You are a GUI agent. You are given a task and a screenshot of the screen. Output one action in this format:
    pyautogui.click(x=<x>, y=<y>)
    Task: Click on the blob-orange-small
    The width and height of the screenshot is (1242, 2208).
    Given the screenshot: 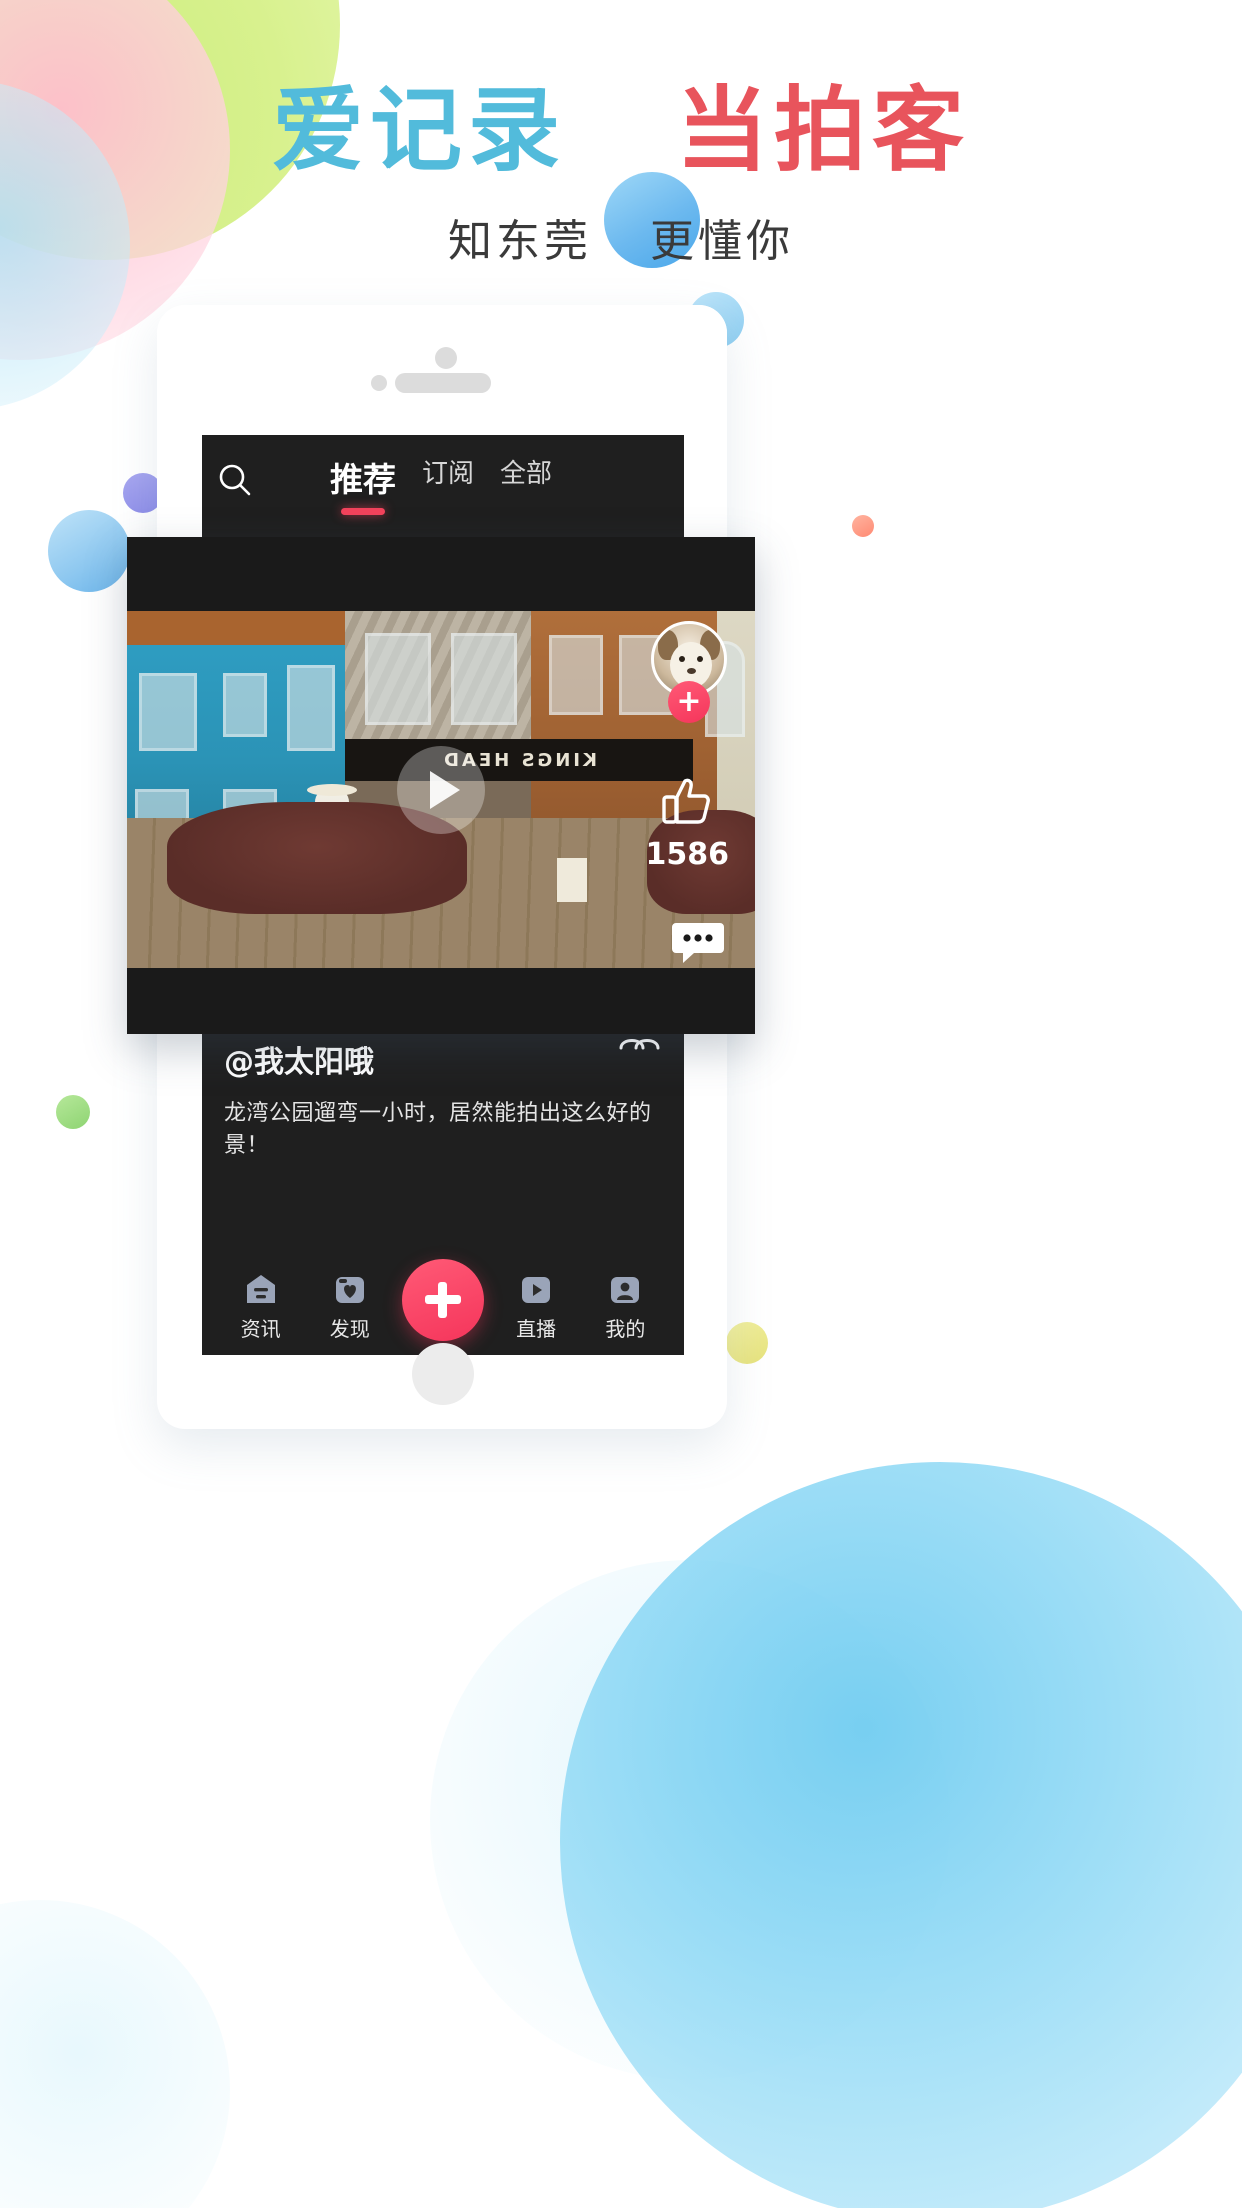 What is the action you would take?
    pyautogui.click(x=863, y=526)
    